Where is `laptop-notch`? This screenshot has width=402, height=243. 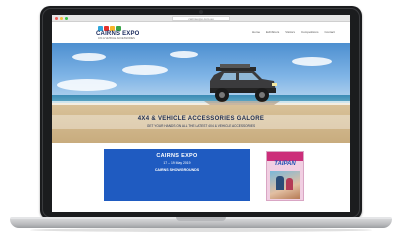 laptop-notch is located at coordinates (201, 219).